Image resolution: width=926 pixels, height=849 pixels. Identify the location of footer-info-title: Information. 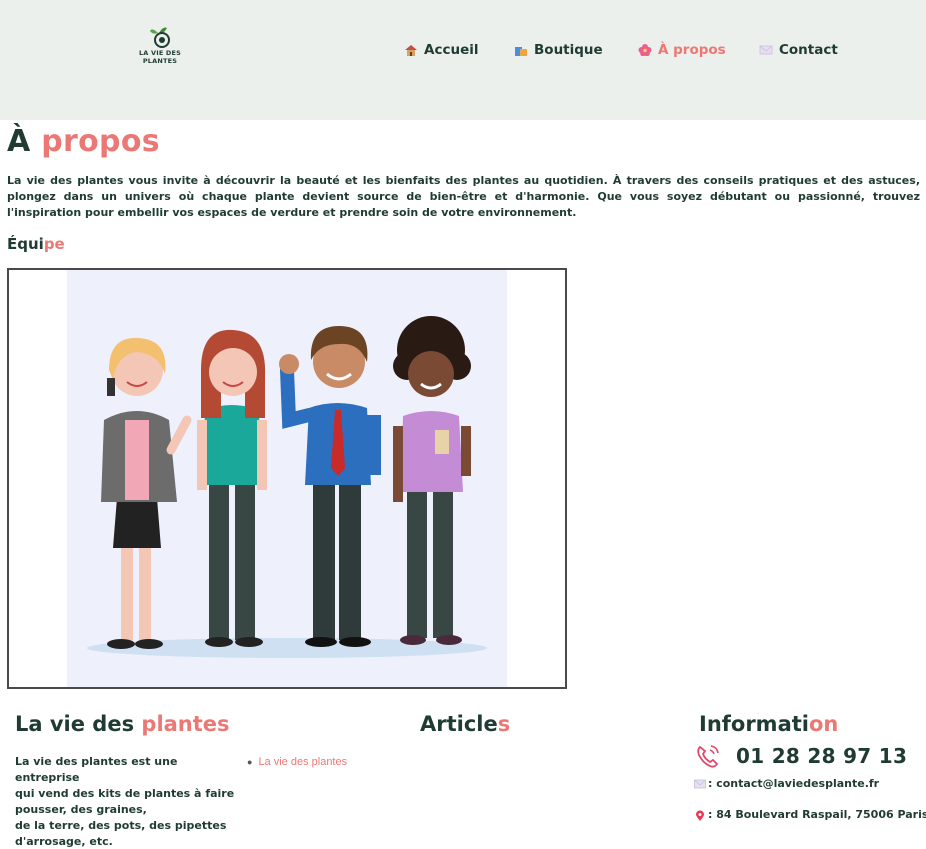
(768, 724).